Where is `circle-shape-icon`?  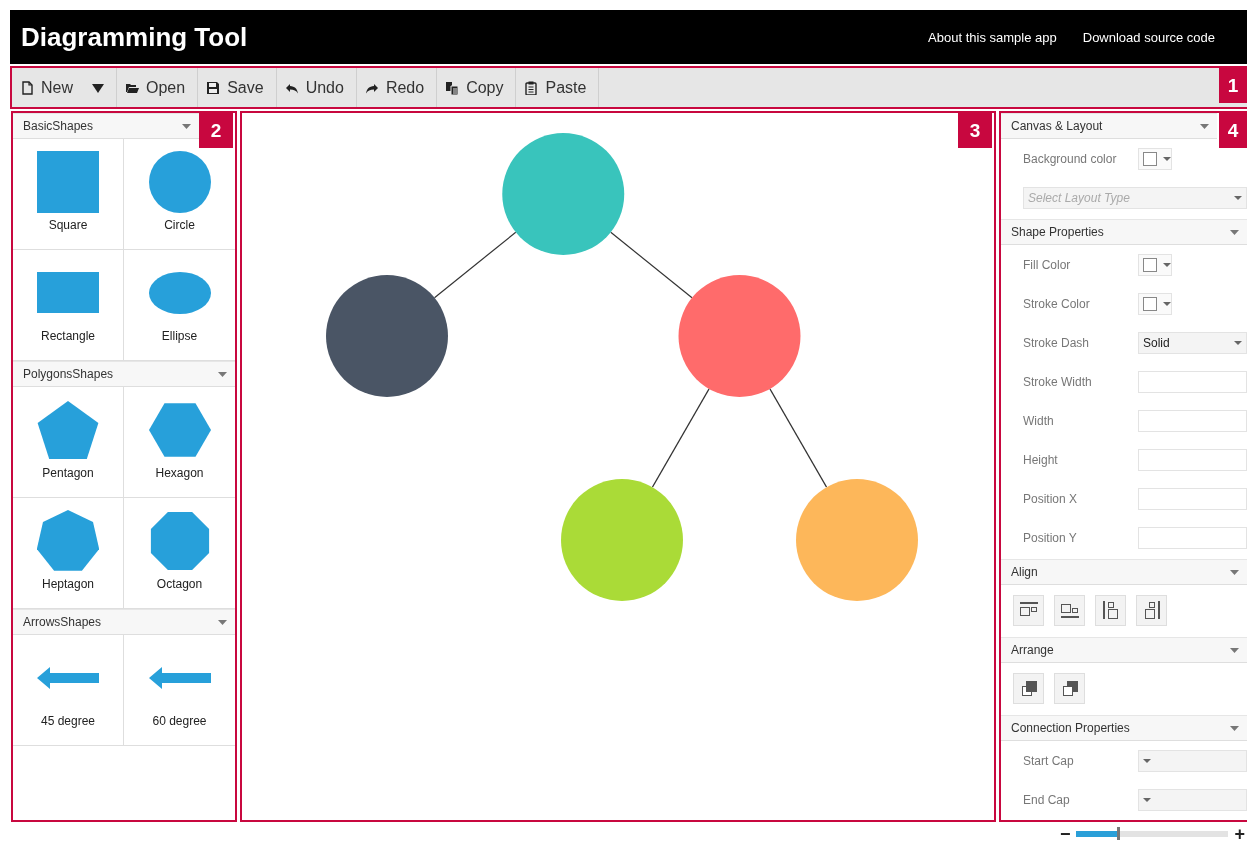
circle-shape-icon is located at coordinates (179, 182).